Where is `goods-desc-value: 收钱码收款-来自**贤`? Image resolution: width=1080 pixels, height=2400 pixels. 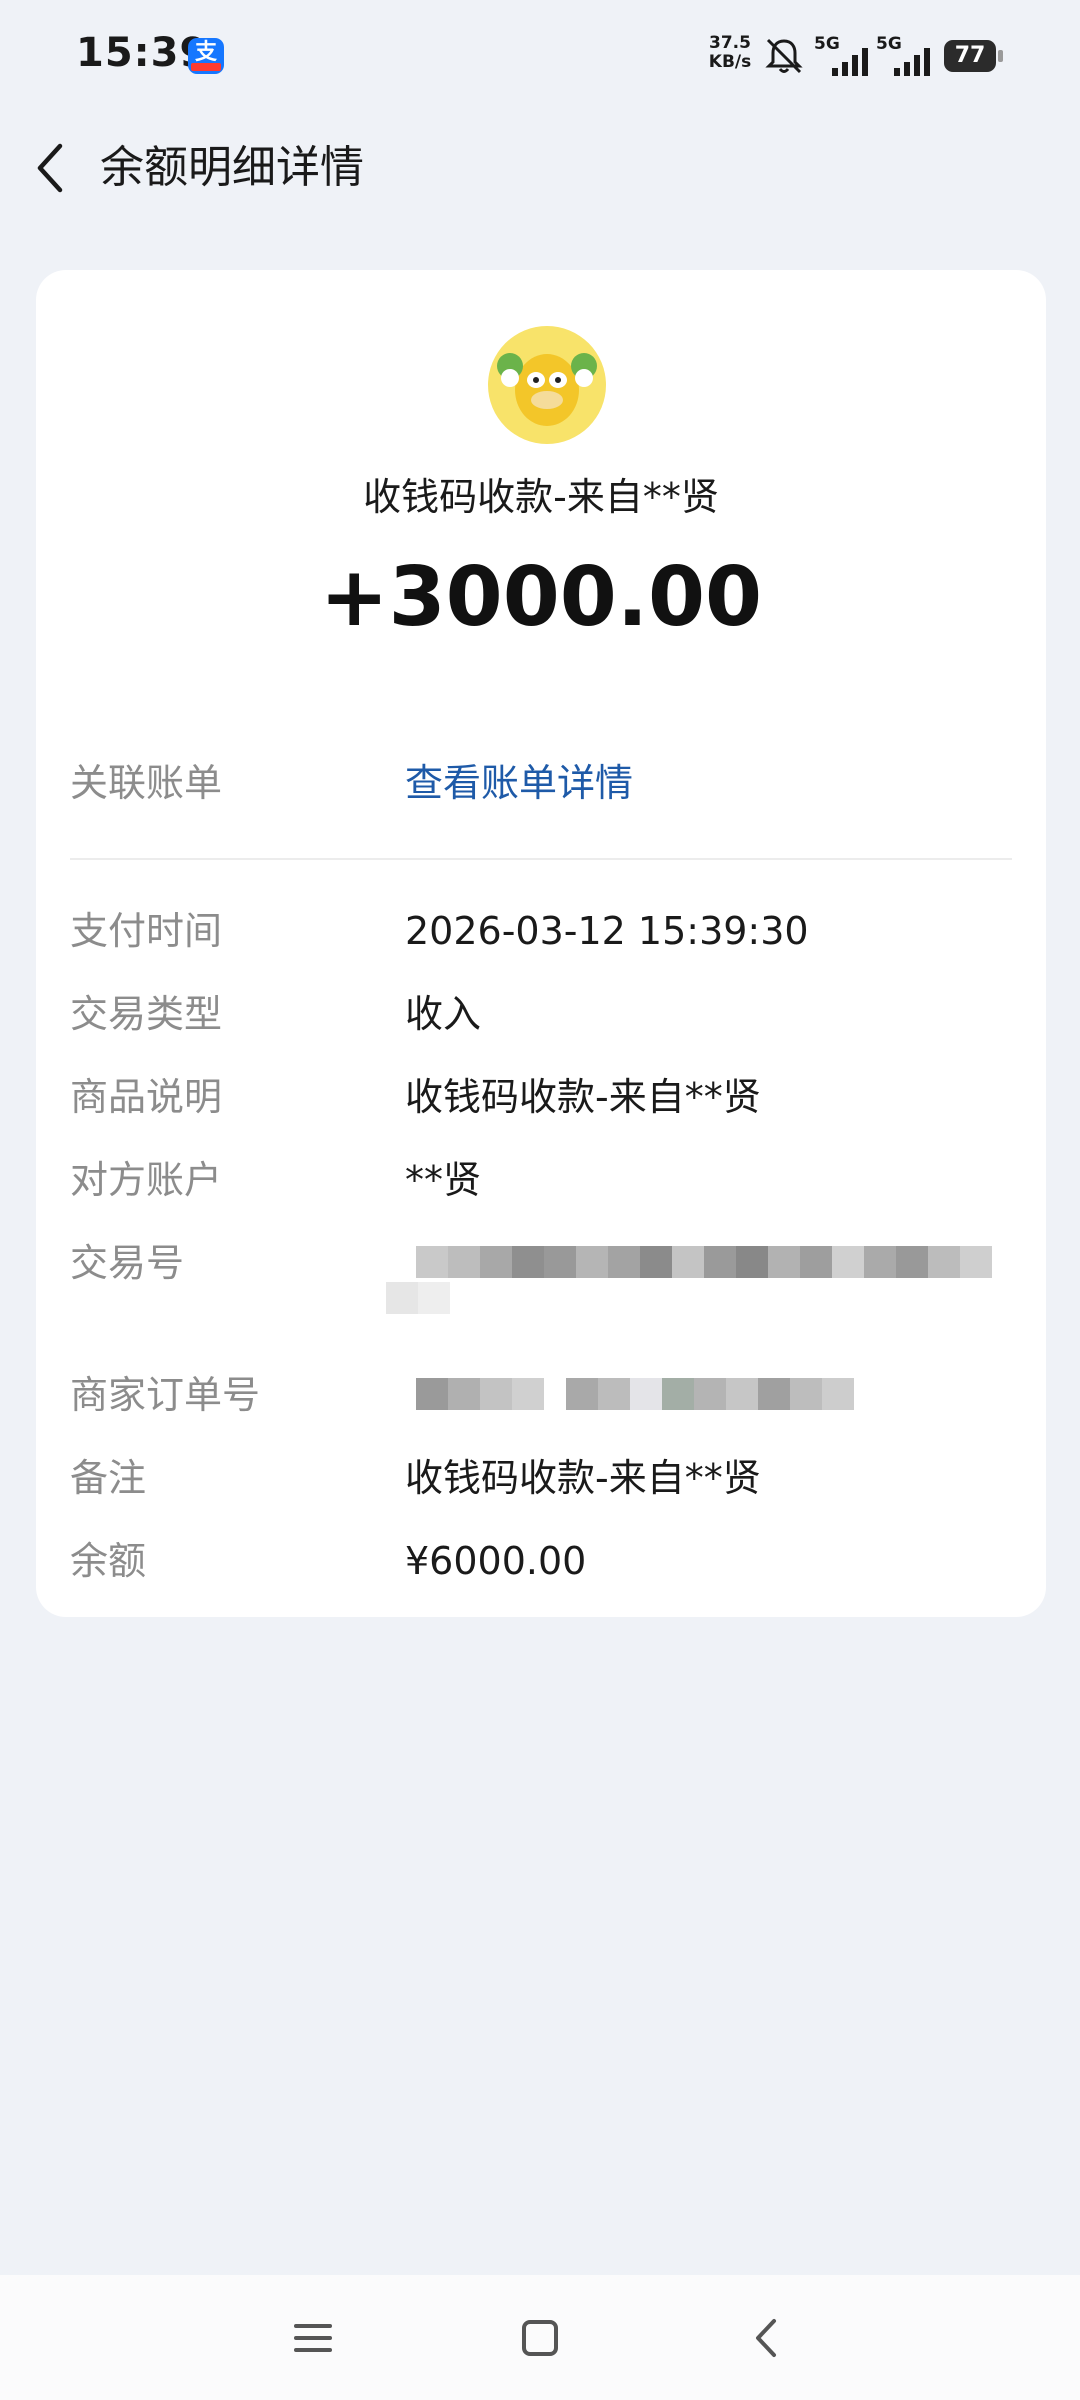 goods-desc-value: 收钱码收款-来自**贤 is located at coordinates (583, 1097).